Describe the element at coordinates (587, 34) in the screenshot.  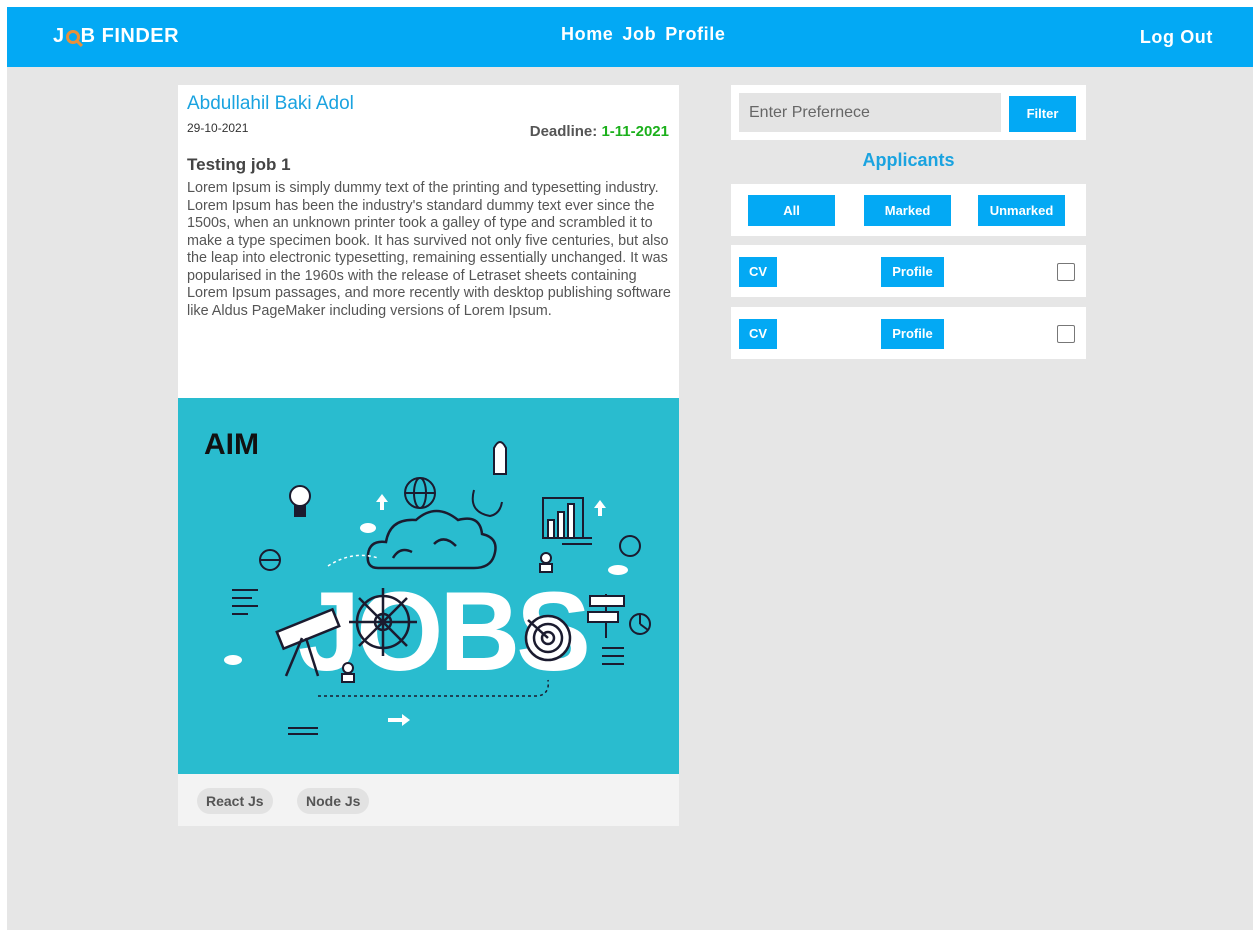
I see `nav-home-link: Home` at that location.